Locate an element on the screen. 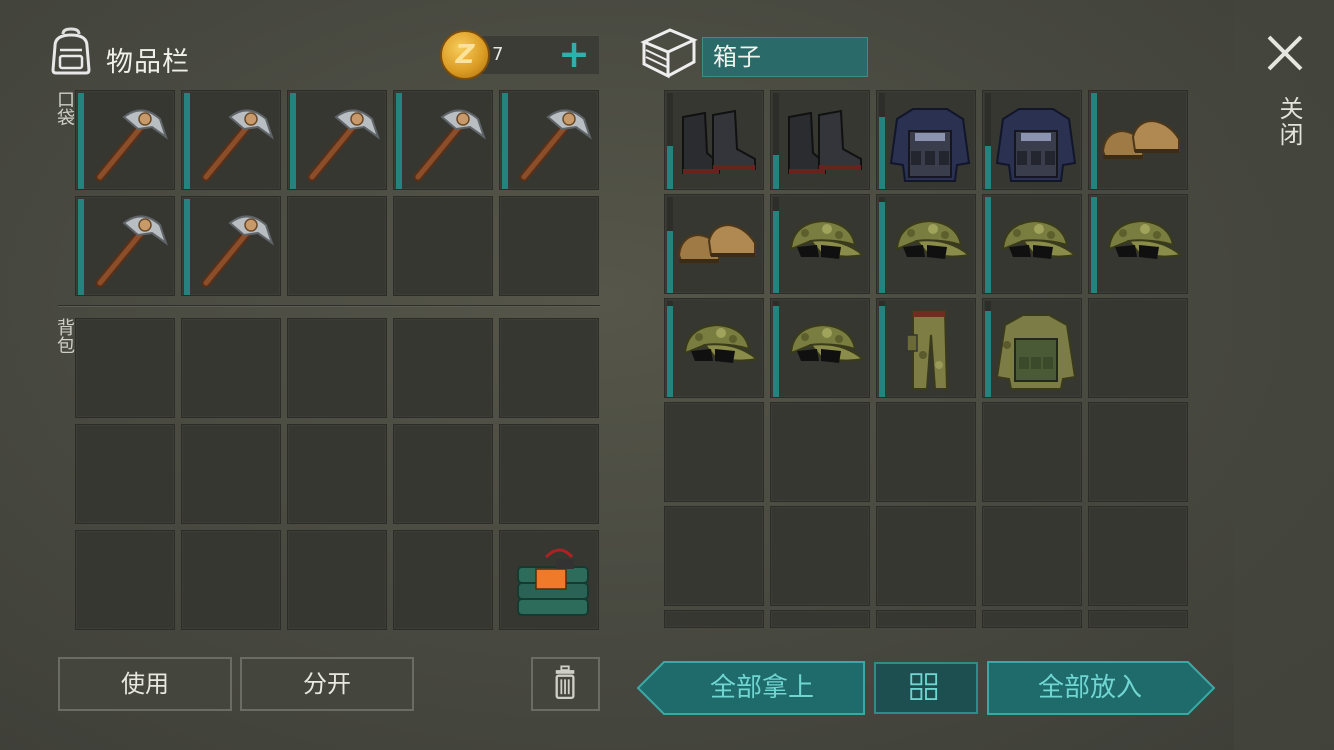 This screenshot has width=1334, height=750. split-button: 分开 is located at coordinates (327, 684).